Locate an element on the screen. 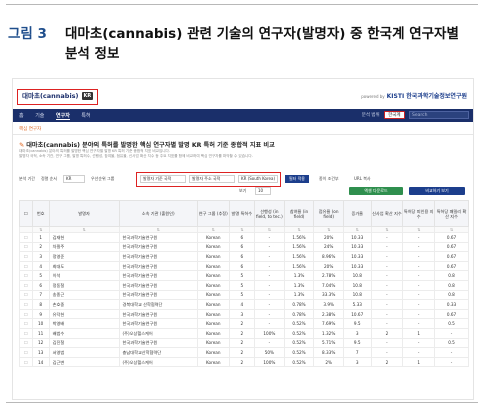 The height and width of the screenshot is (410, 484). table-cell: 33.3% is located at coordinates (328, 295).